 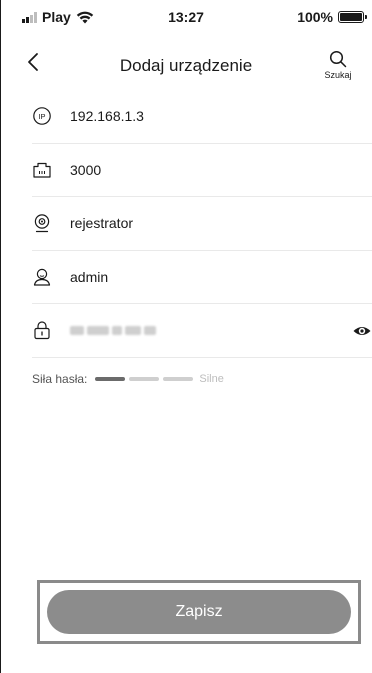 What do you see at coordinates (42, 277) in the screenshot?
I see `user-icon` at bounding box center [42, 277].